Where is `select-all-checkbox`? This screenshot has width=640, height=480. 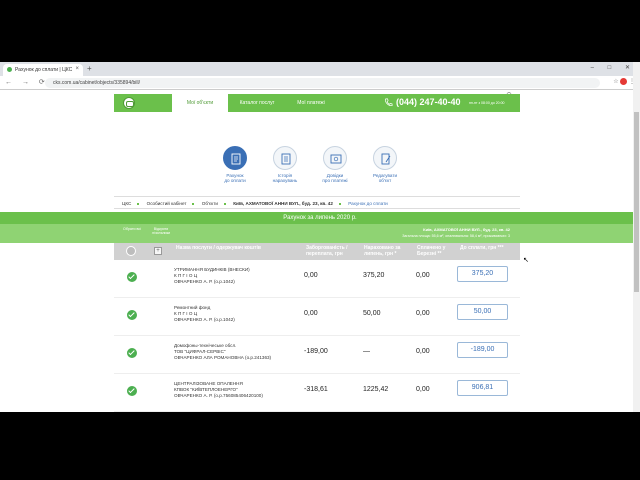
select-all-checkbox is located at coordinates (131, 251).